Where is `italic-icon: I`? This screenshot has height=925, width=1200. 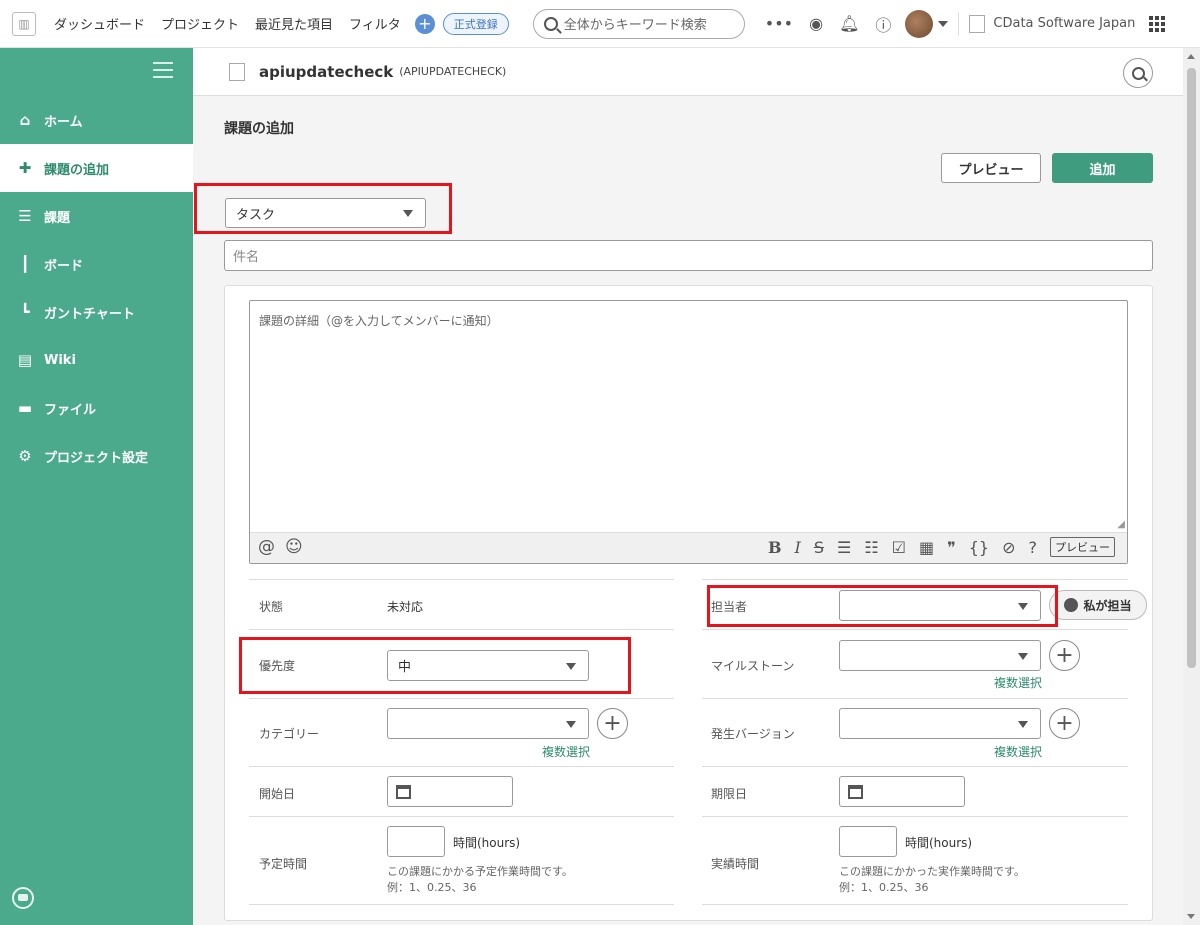 italic-icon: I is located at coordinates (797, 547).